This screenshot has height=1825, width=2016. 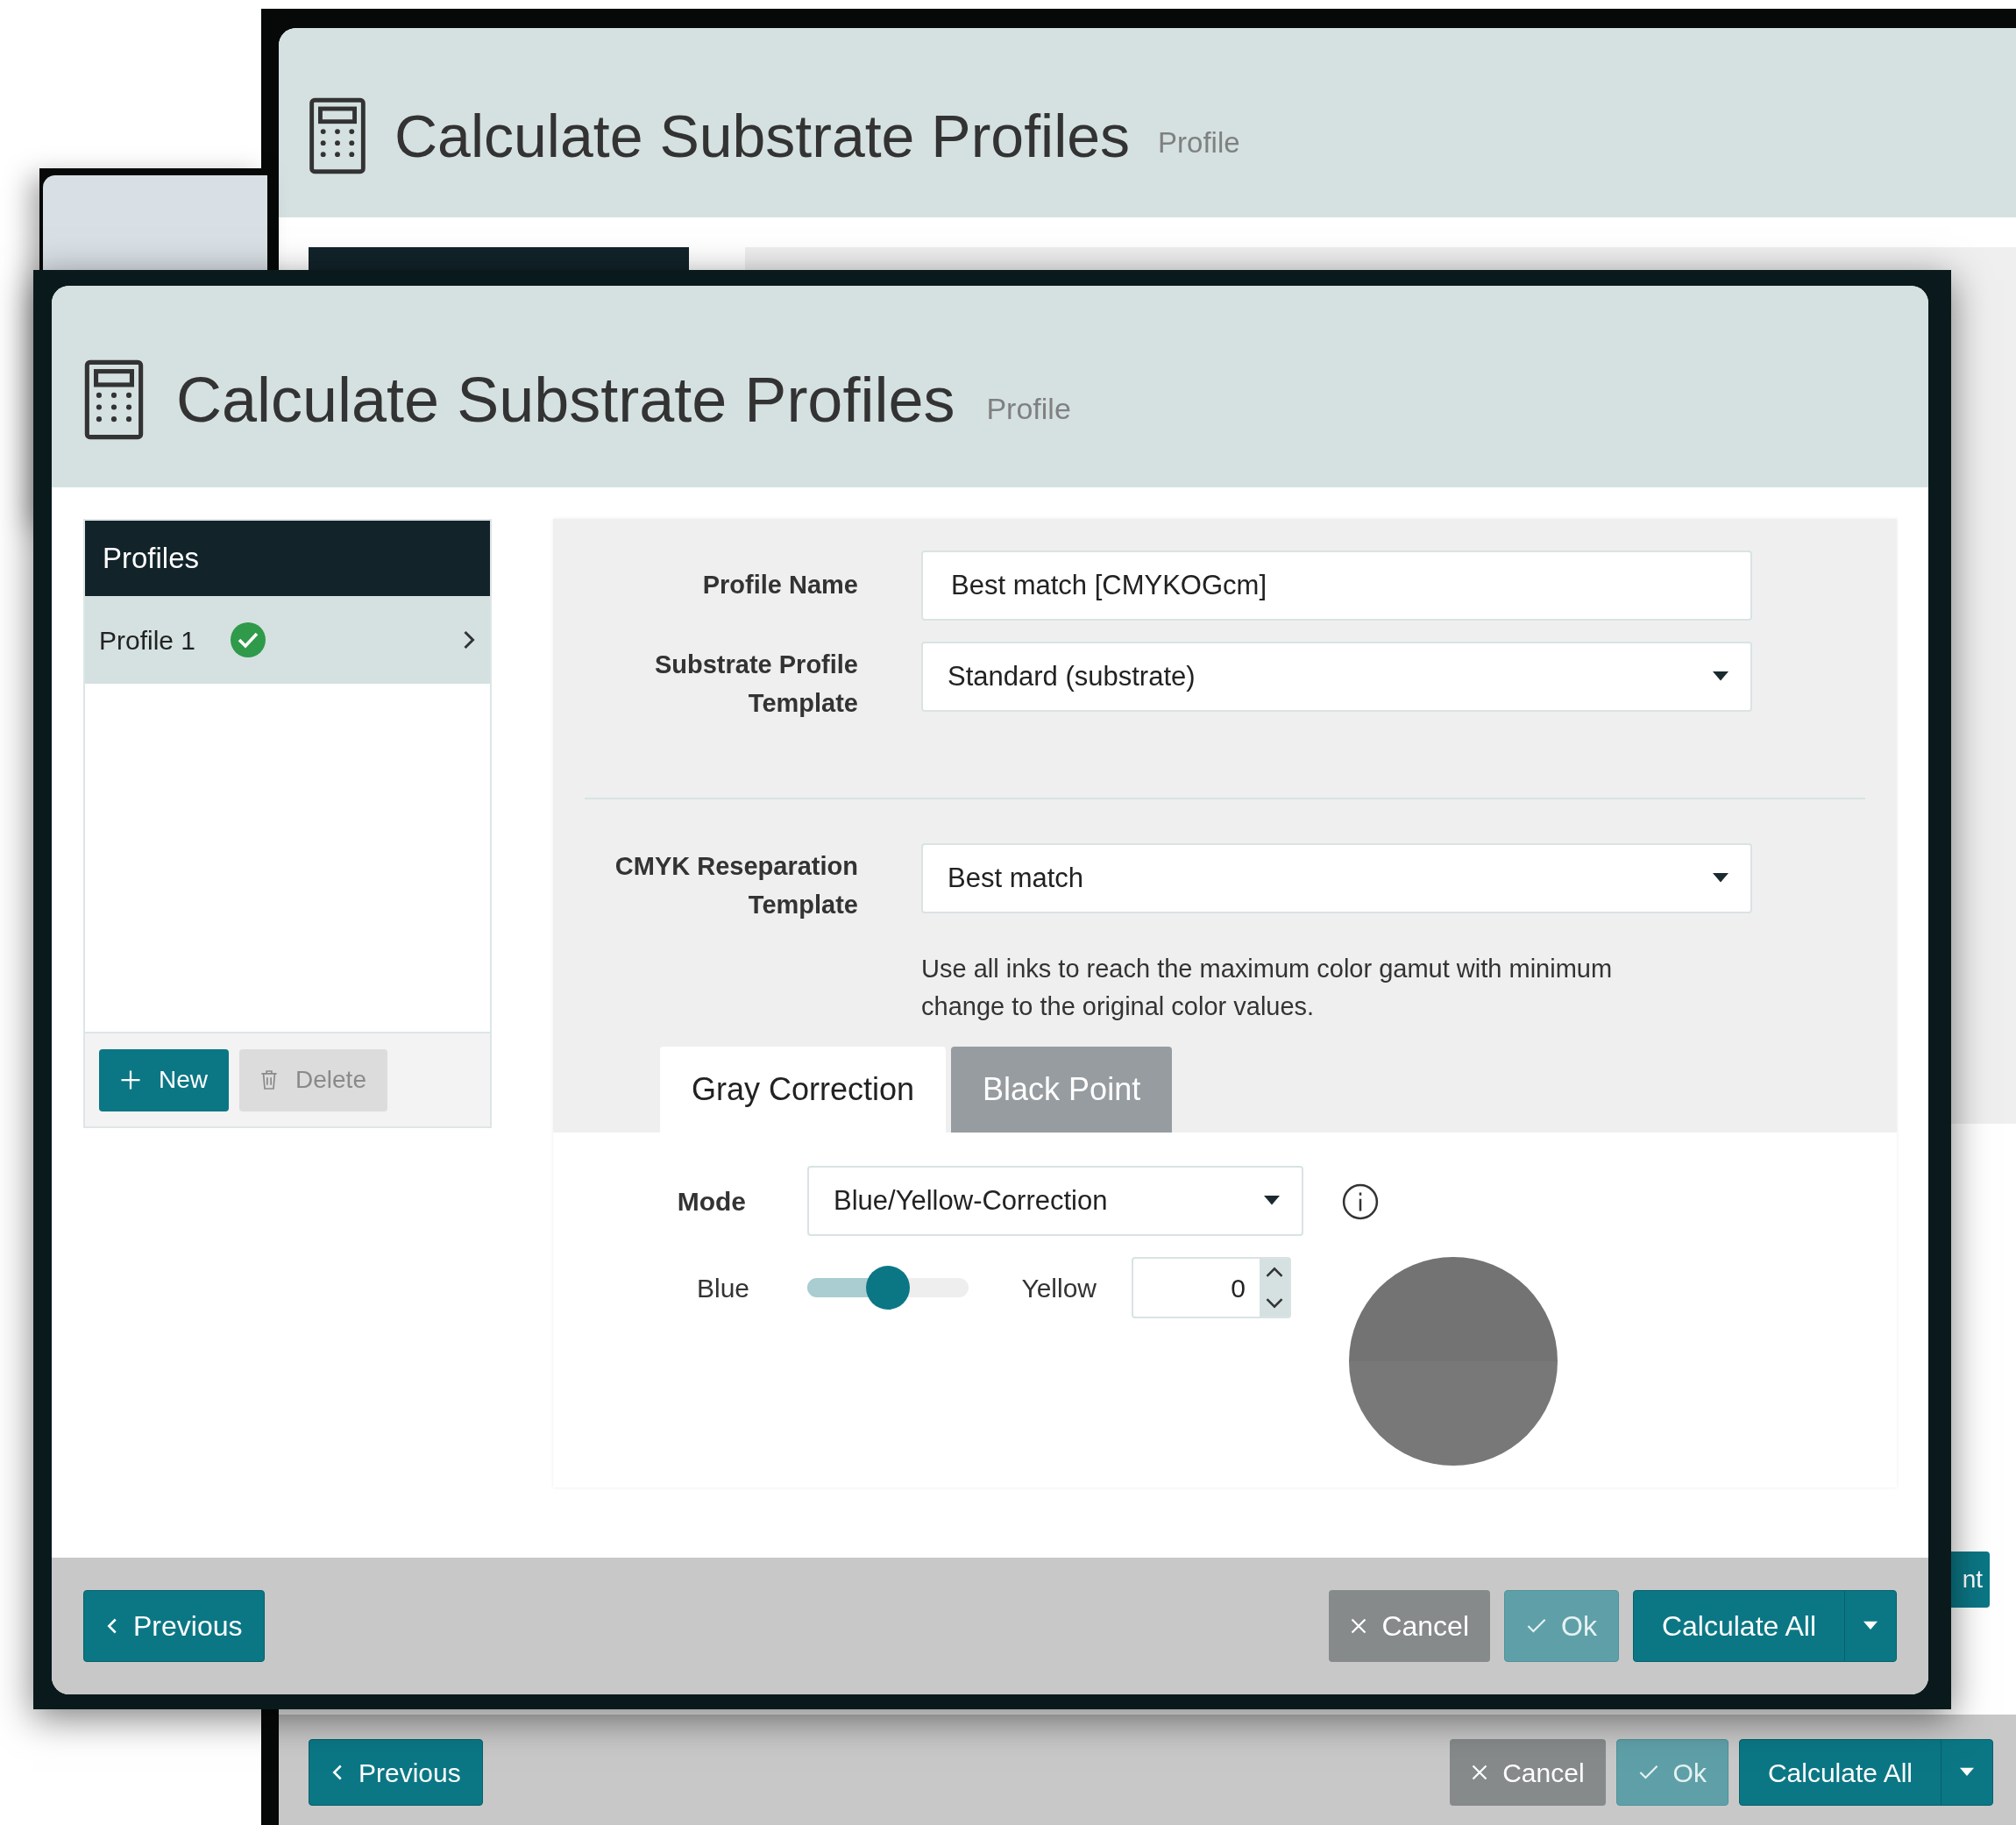 I want to click on profile-item: Profile 1, so click(x=287, y=640).